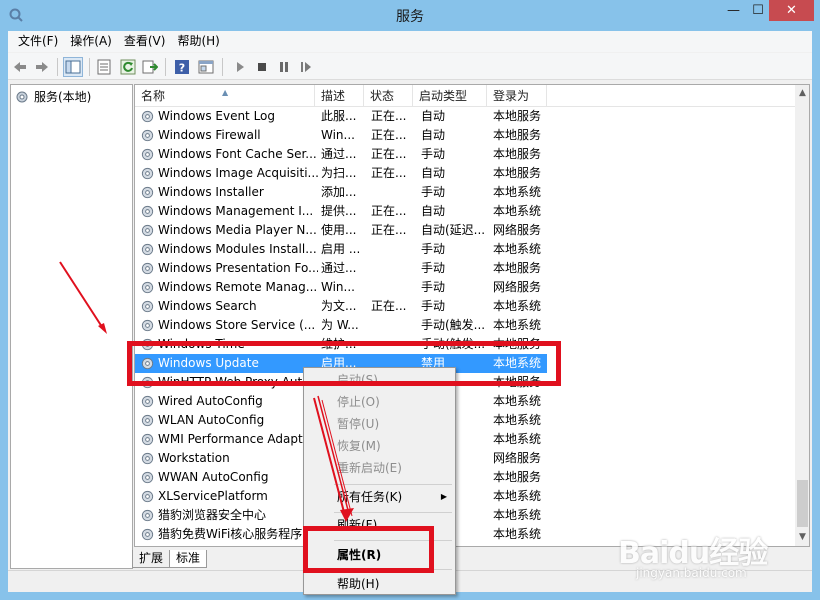 The height and width of the screenshot is (600, 820). What do you see at coordinates (691, 573) in the screenshot?
I see `watermark-url: jingyan.baidu.com` at bounding box center [691, 573].